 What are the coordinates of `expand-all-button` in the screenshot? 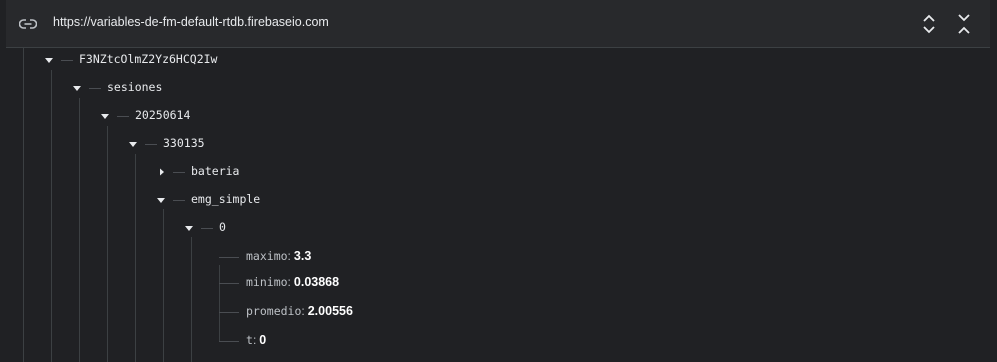 It's located at (929, 24).